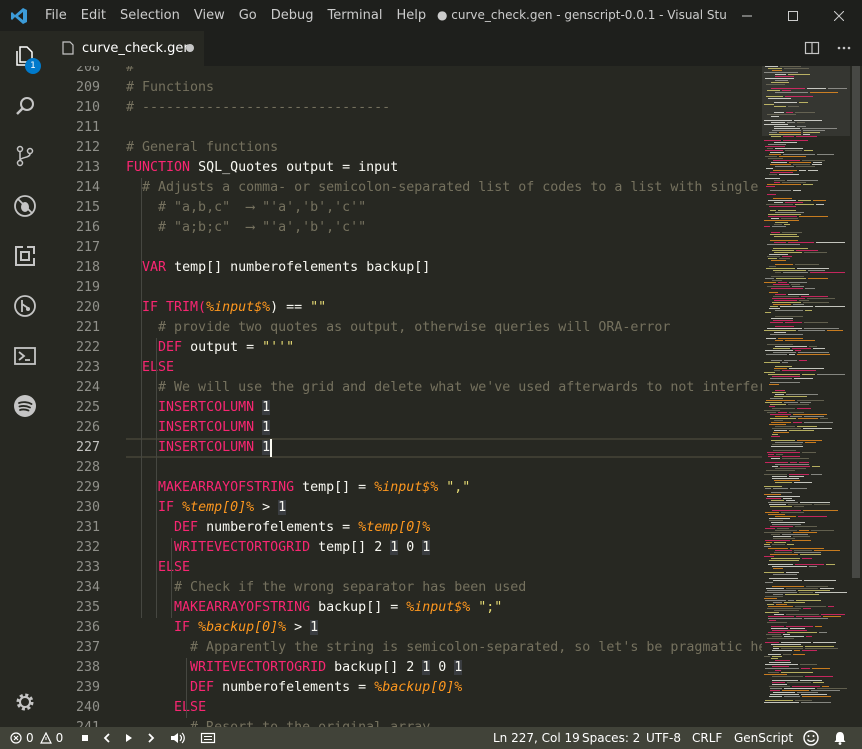  What do you see at coordinates (93, 15) in the screenshot?
I see `menu-edit: Edit` at bounding box center [93, 15].